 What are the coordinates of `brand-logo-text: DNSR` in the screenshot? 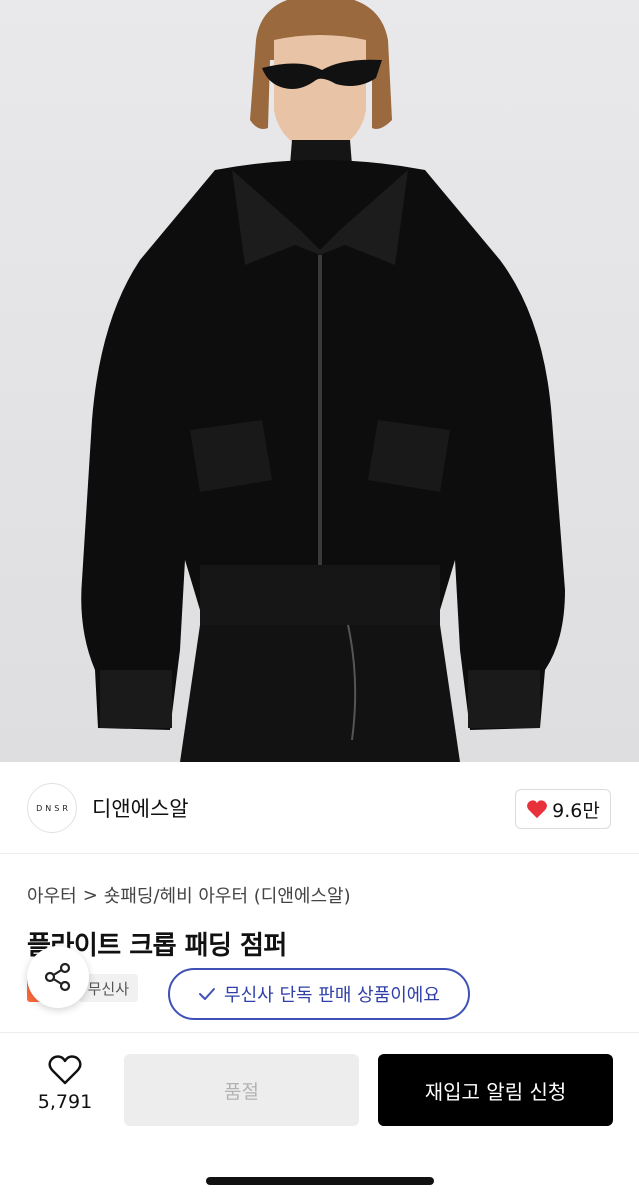 It's located at (53, 808).